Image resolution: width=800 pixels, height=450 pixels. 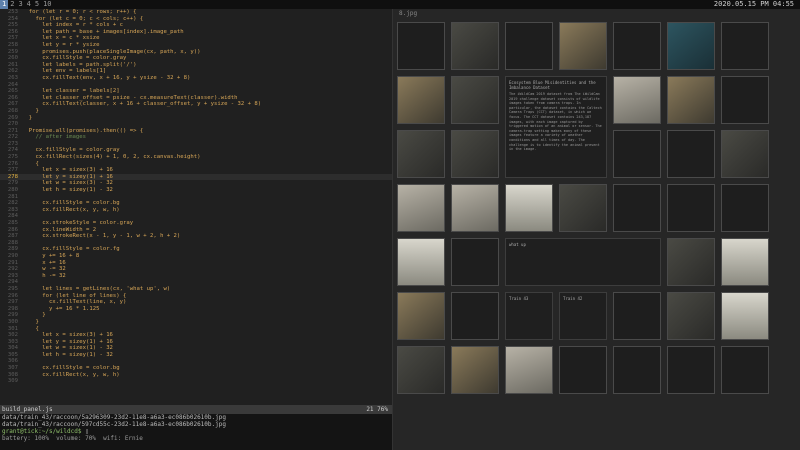 I want to click on code-line: 289 cx.fillStyle = color.fg, so click(x=196, y=249).